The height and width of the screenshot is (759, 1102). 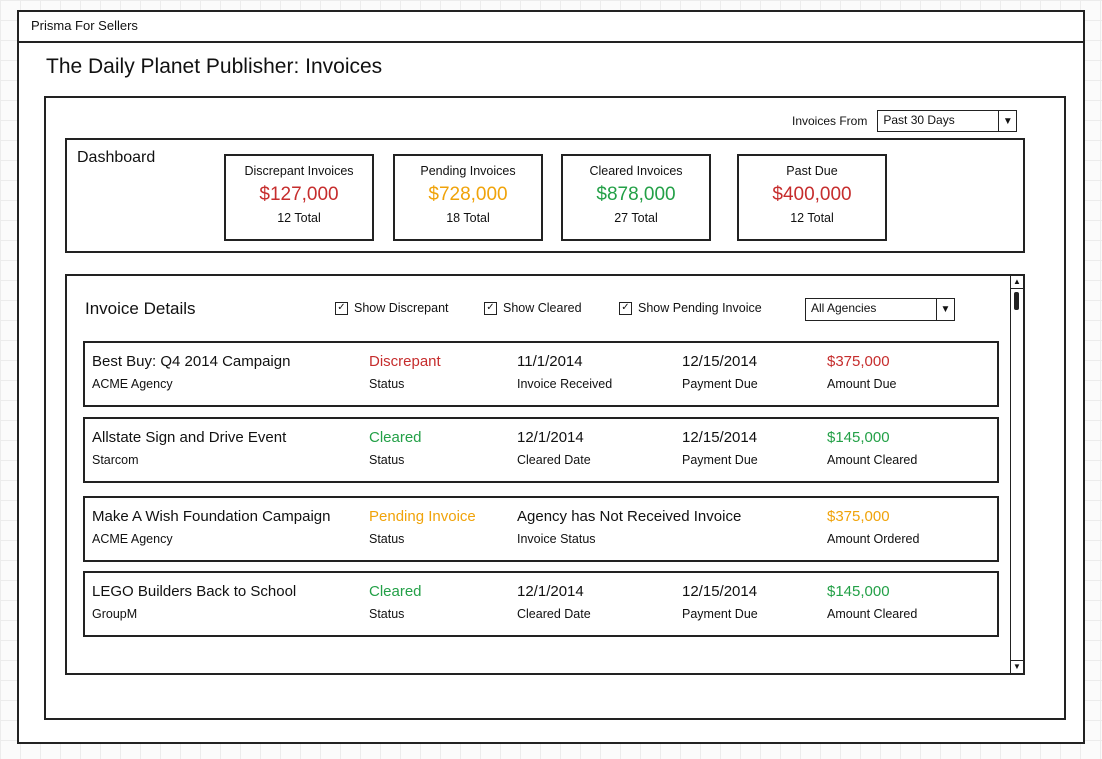 I want to click on status-value: Pending Invoice, so click(x=422, y=516).